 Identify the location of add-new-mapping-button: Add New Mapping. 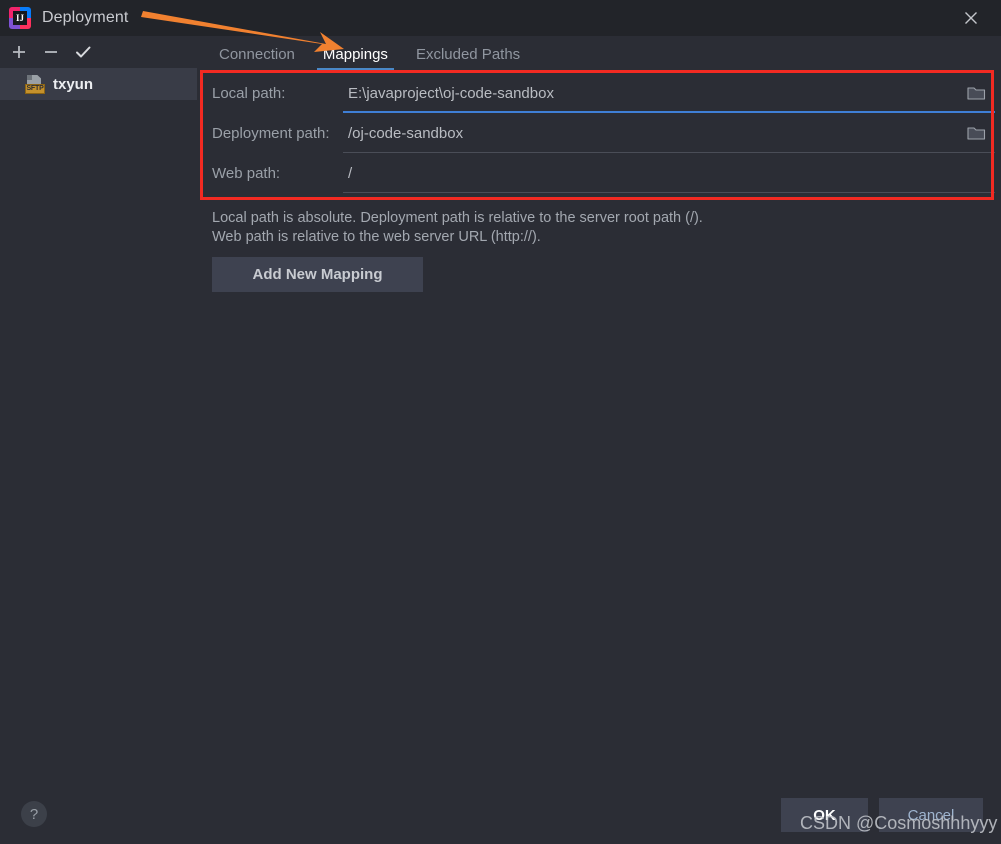
(317, 274).